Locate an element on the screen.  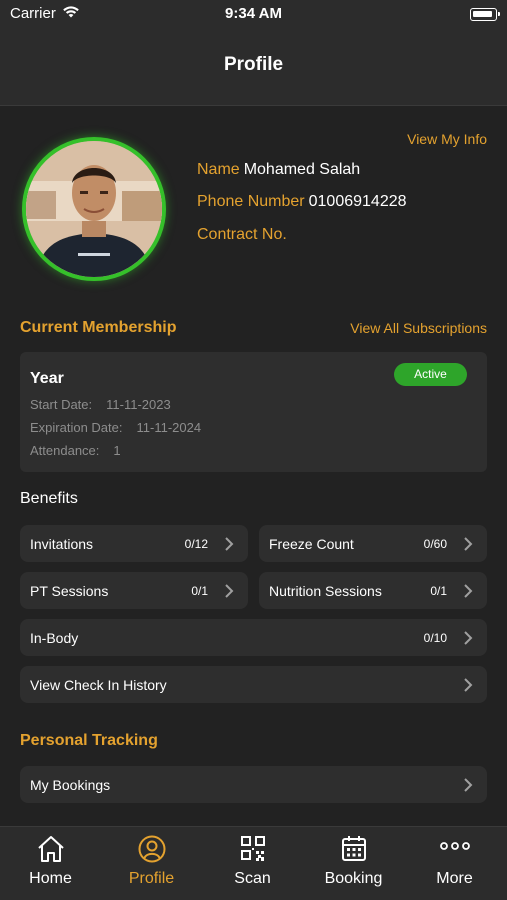
attendance-row: Attendance: 1 is located at coordinates (75, 450).